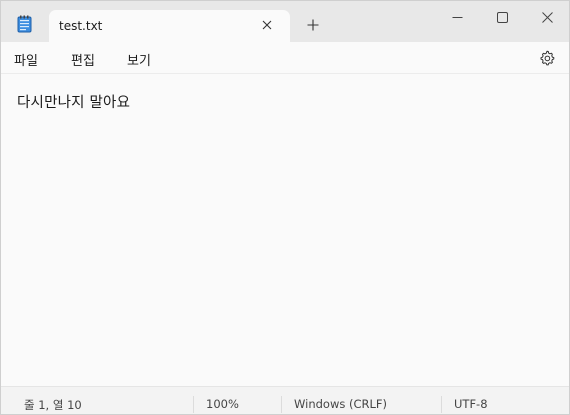 The image size is (570, 415). What do you see at coordinates (81, 26) in the screenshot?
I see `tab-title: test.txt` at bounding box center [81, 26].